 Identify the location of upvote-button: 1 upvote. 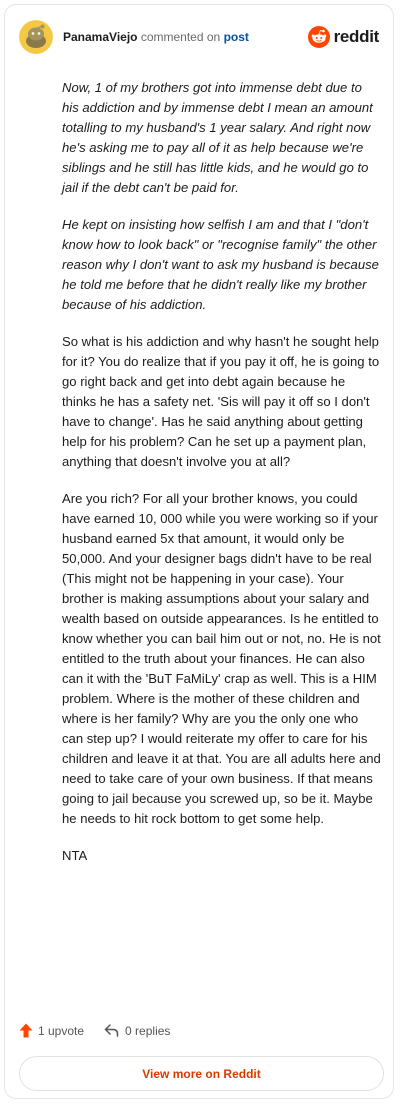
(51, 1030).